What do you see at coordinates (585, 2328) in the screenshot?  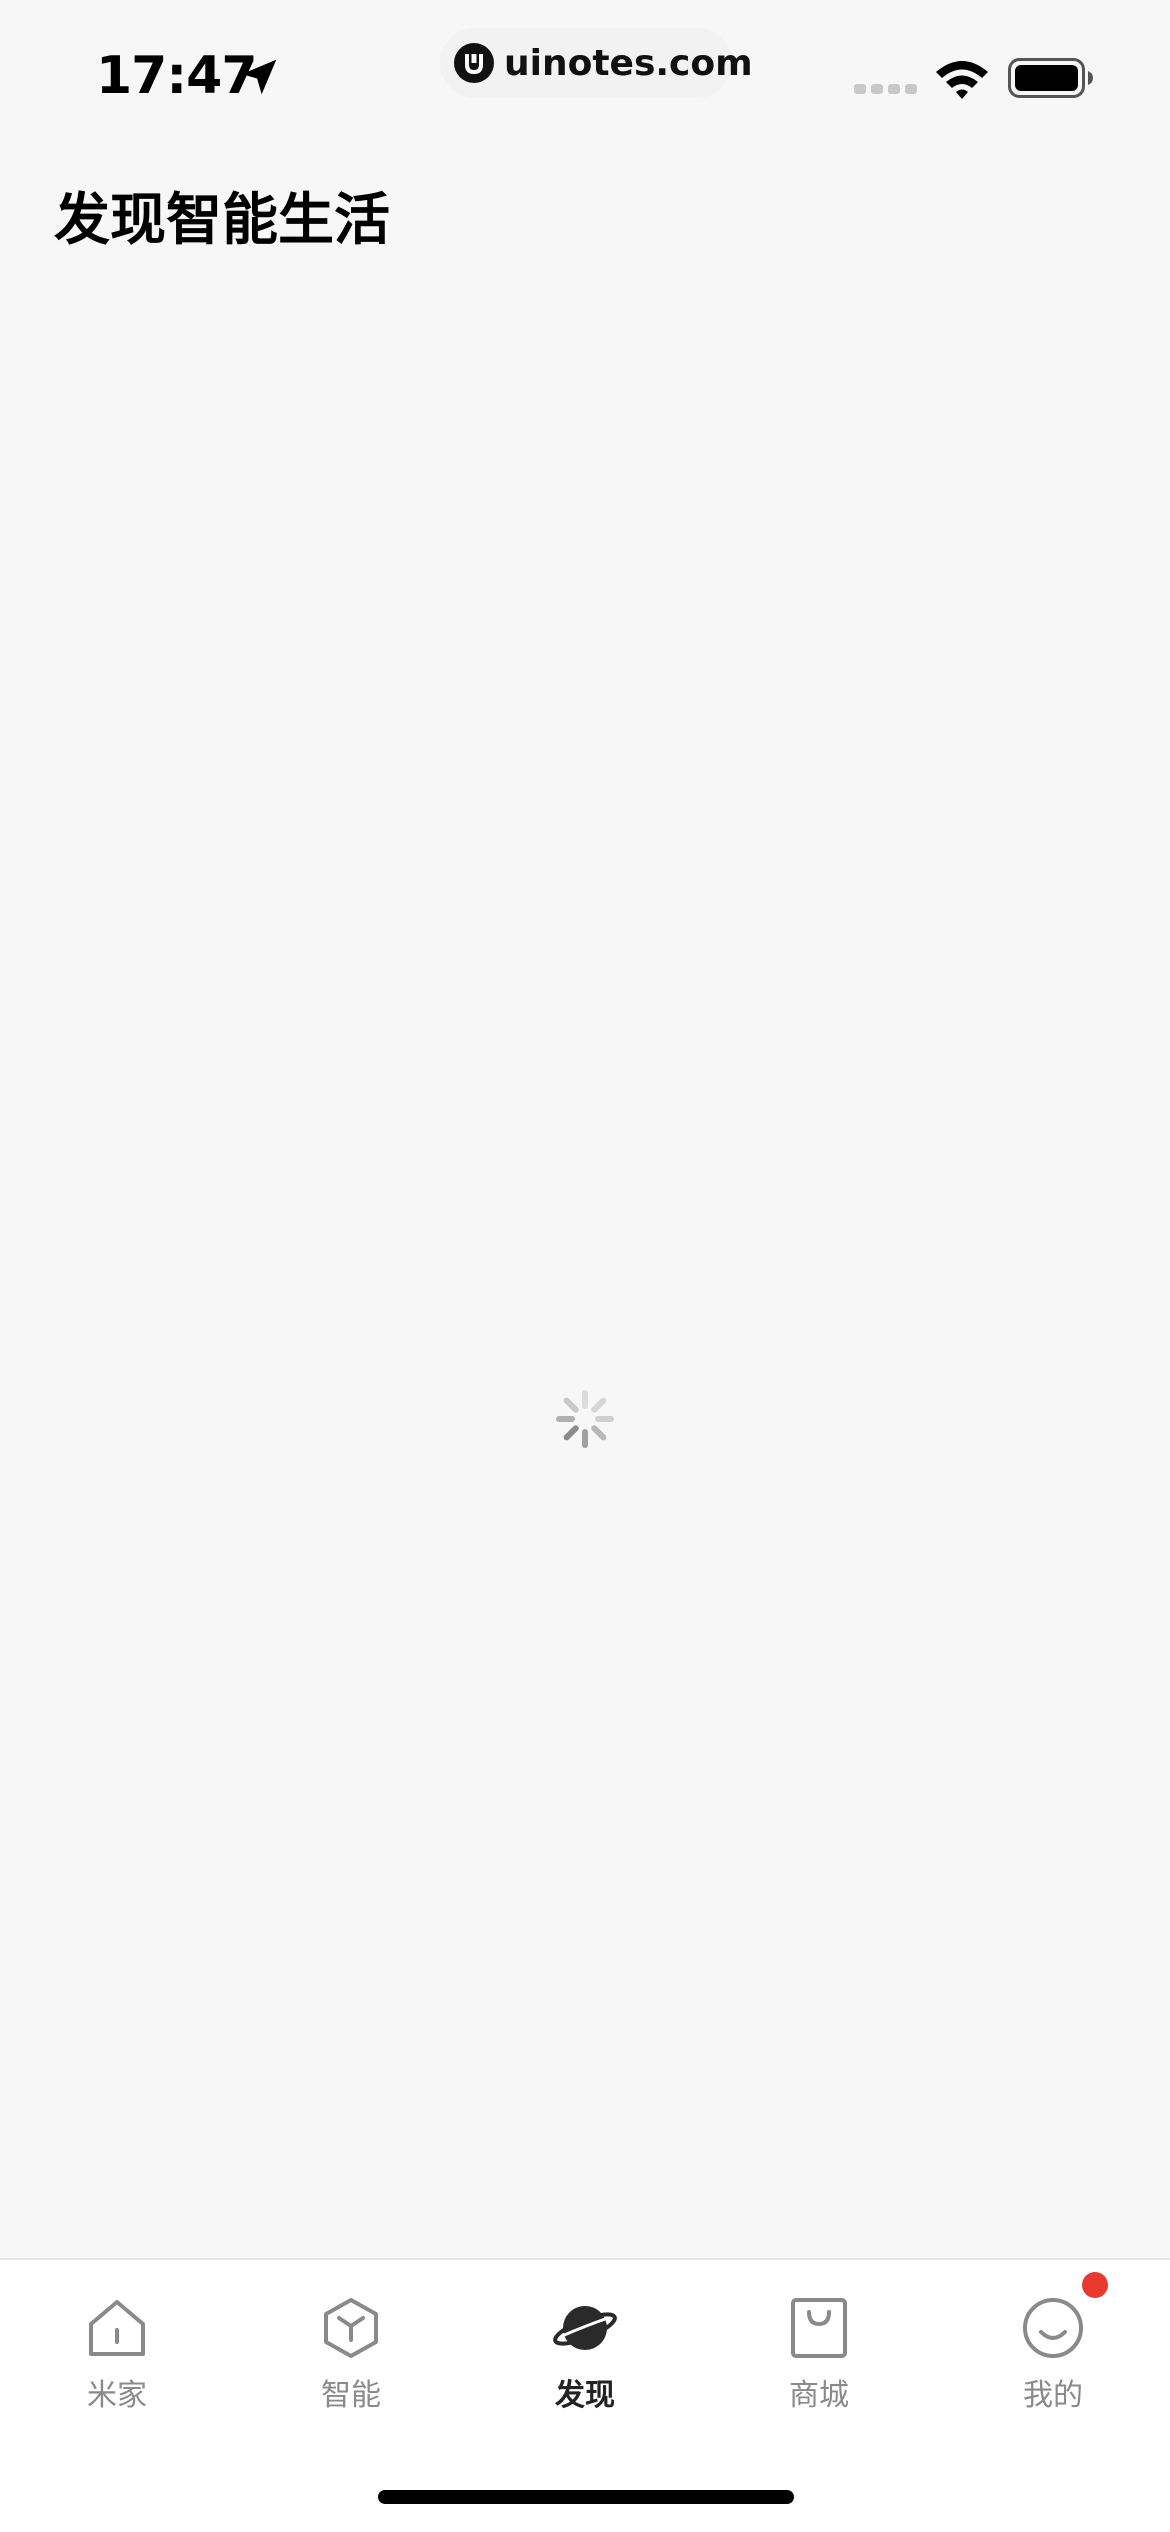 I see `planet-icon` at bounding box center [585, 2328].